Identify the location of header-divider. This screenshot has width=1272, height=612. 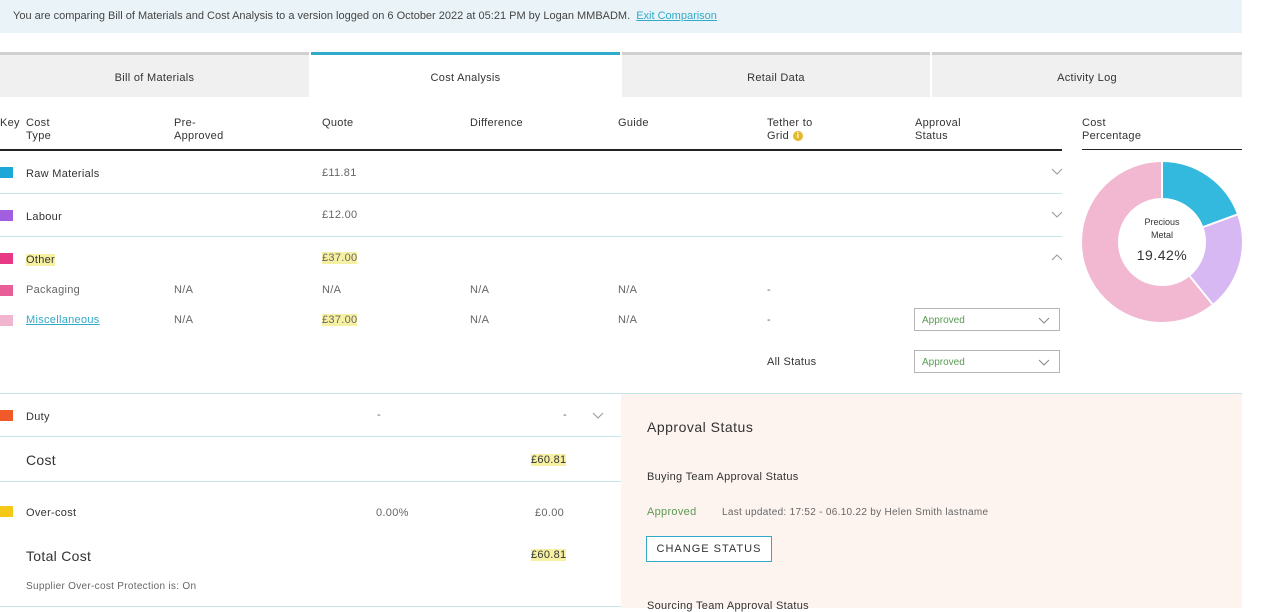
(531, 150).